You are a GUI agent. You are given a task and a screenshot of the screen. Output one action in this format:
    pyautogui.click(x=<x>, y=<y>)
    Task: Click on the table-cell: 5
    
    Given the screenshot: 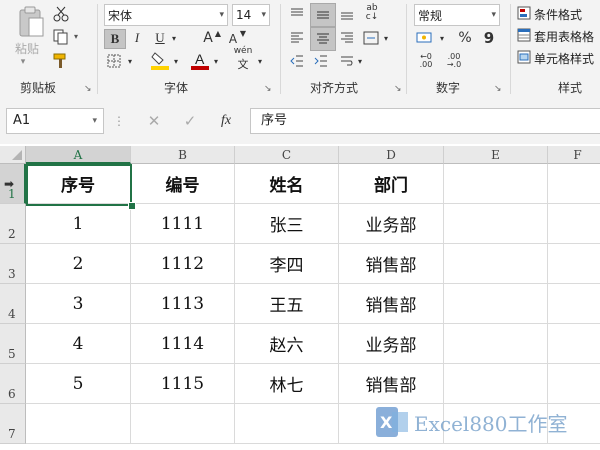 What is the action you would take?
    pyautogui.click(x=78, y=384)
    